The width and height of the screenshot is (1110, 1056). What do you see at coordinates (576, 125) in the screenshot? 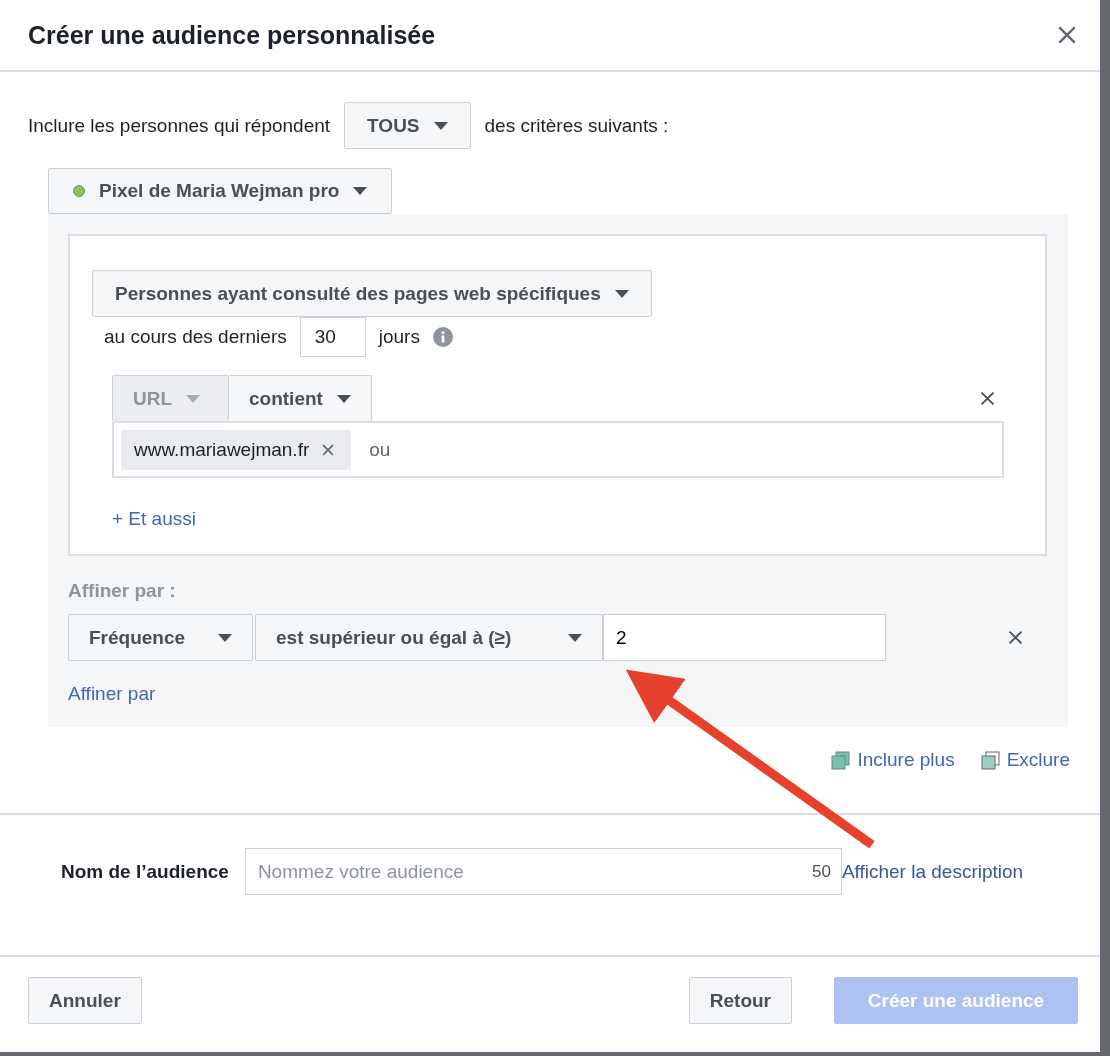
I see `label: des critères suivants :` at bounding box center [576, 125].